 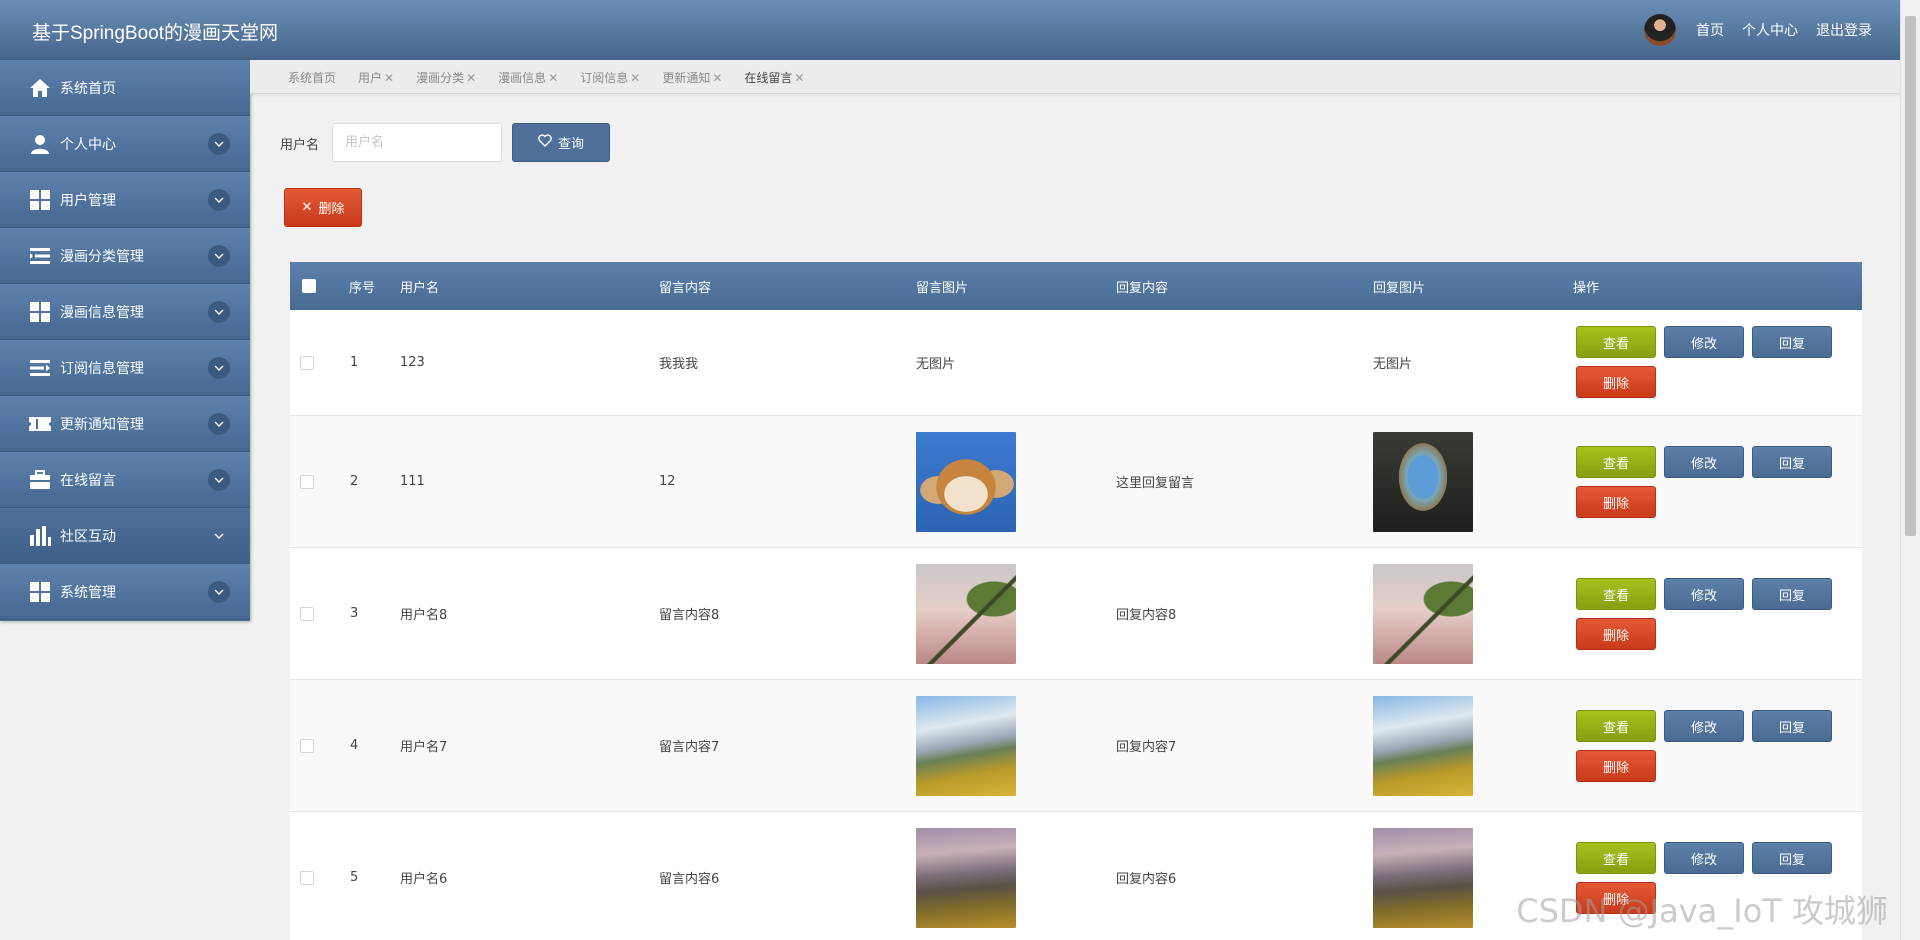 What do you see at coordinates (40, 312) in the screenshot?
I see `grid-icon` at bounding box center [40, 312].